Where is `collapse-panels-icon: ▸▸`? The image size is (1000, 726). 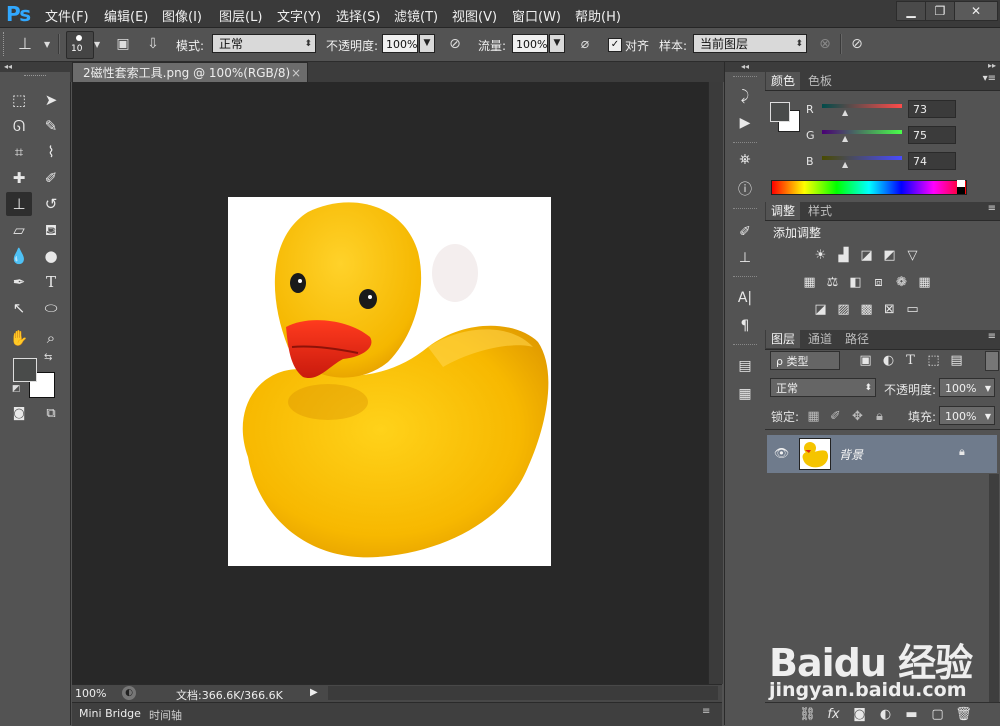
collapse-panels-icon: ▸▸ is located at coordinates (992, 65).